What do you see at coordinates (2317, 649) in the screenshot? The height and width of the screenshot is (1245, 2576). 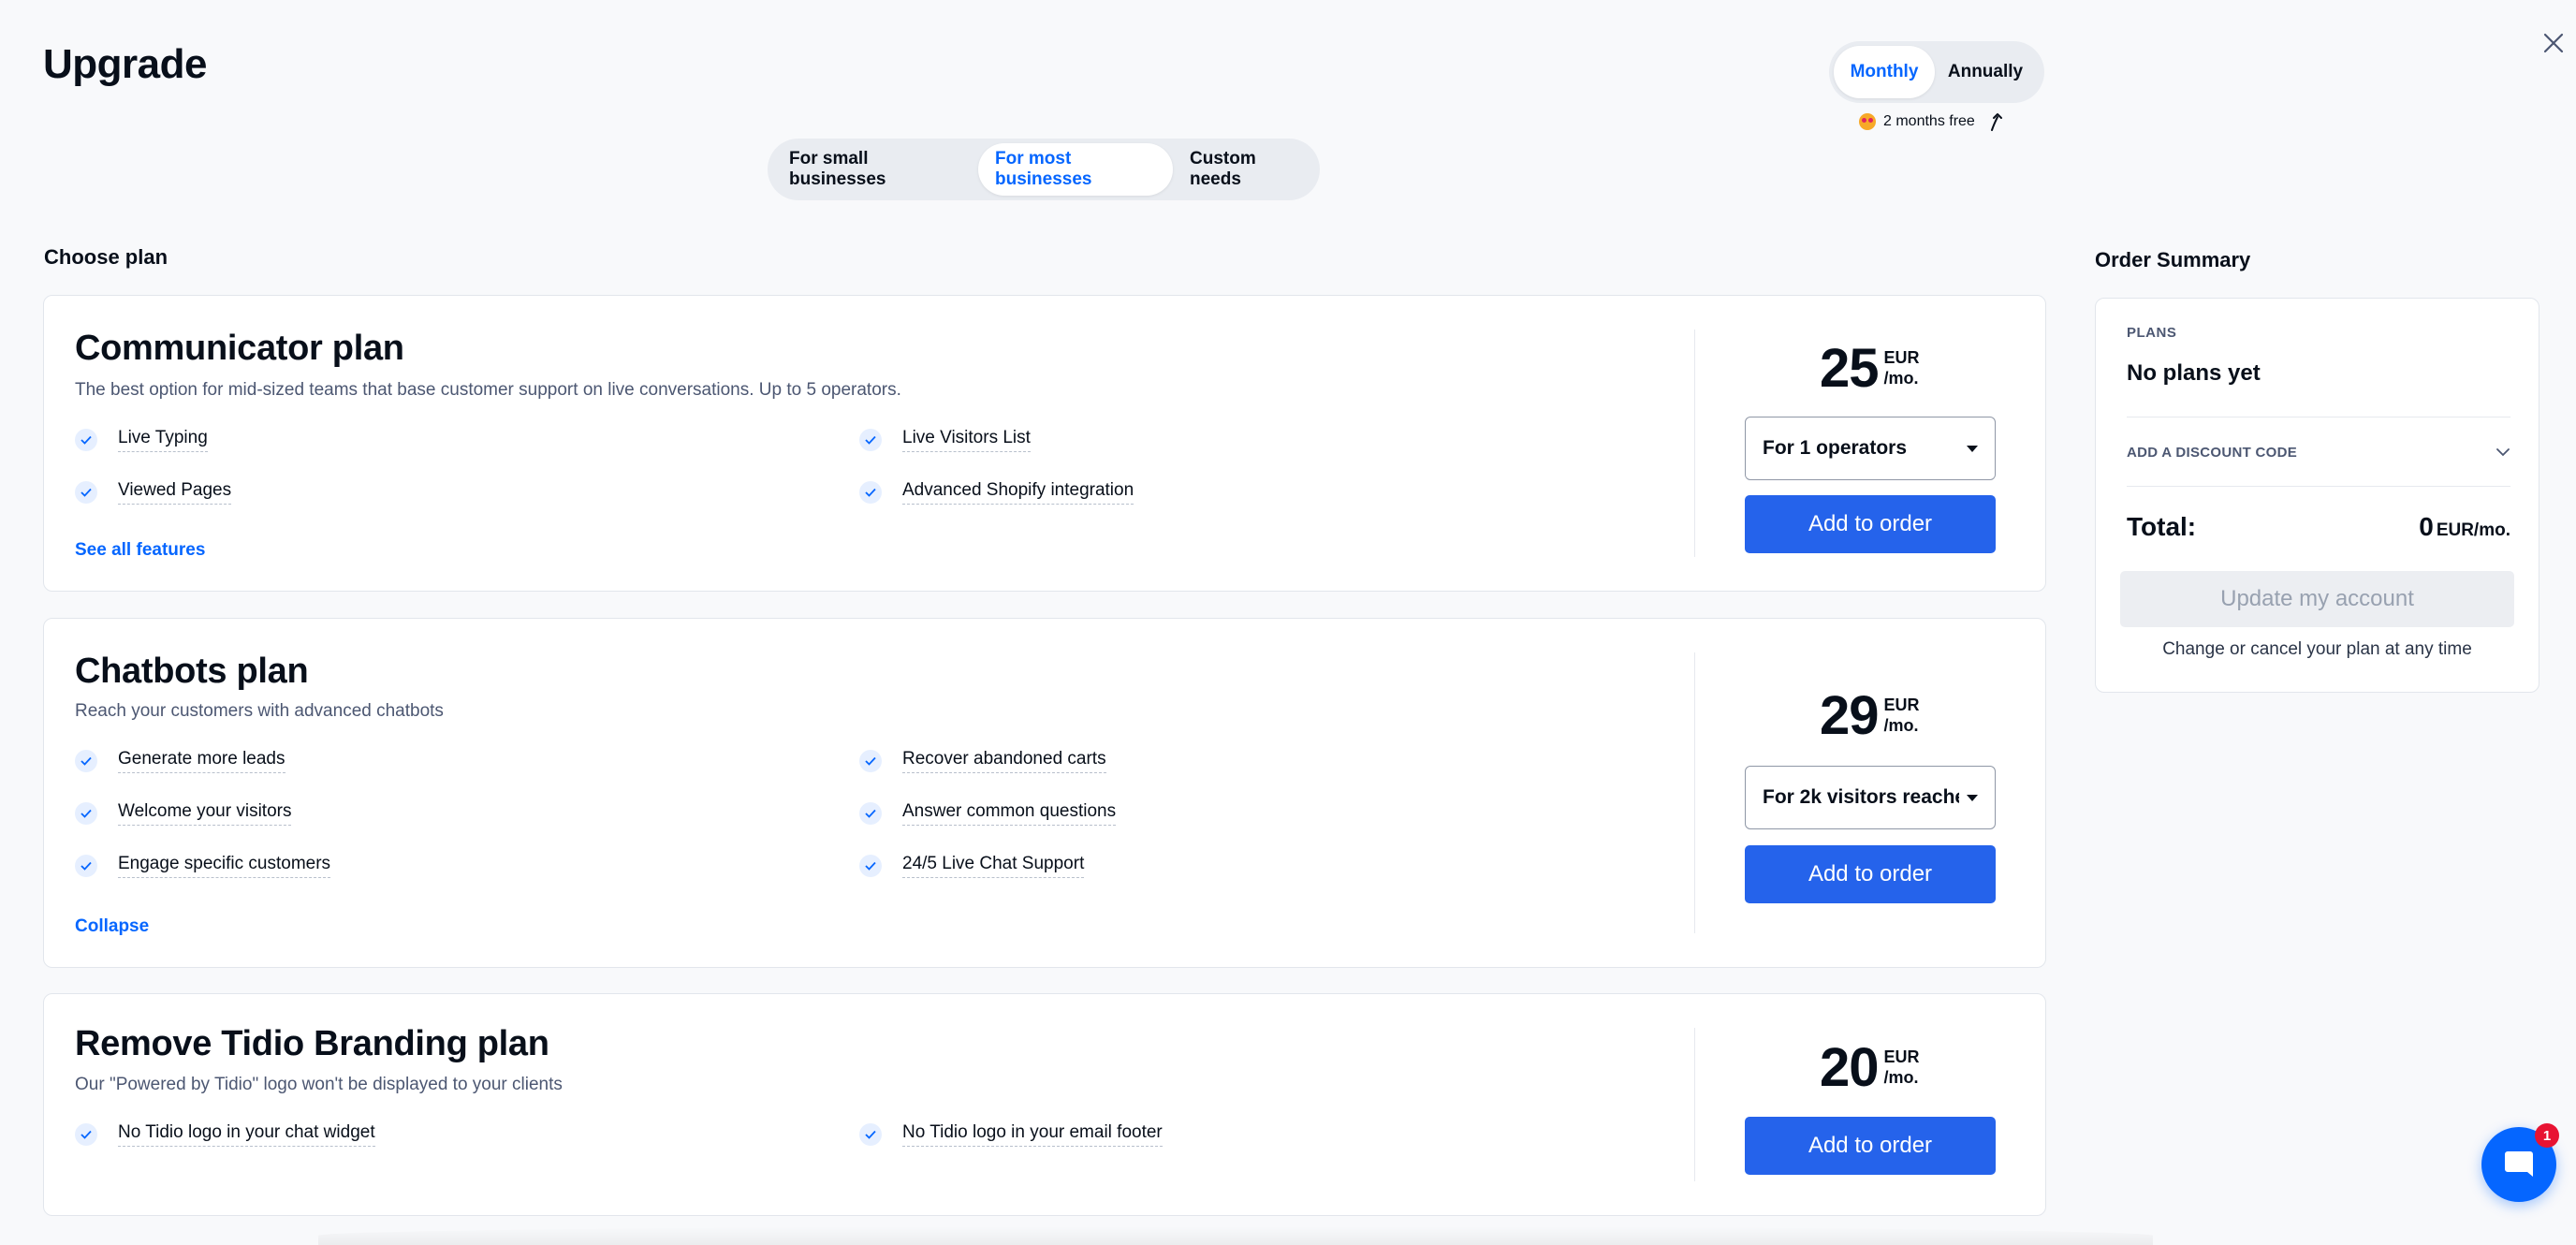 I see `cancel-note: Change or cancel your plan at any time` at bounding box center [2317, 649].